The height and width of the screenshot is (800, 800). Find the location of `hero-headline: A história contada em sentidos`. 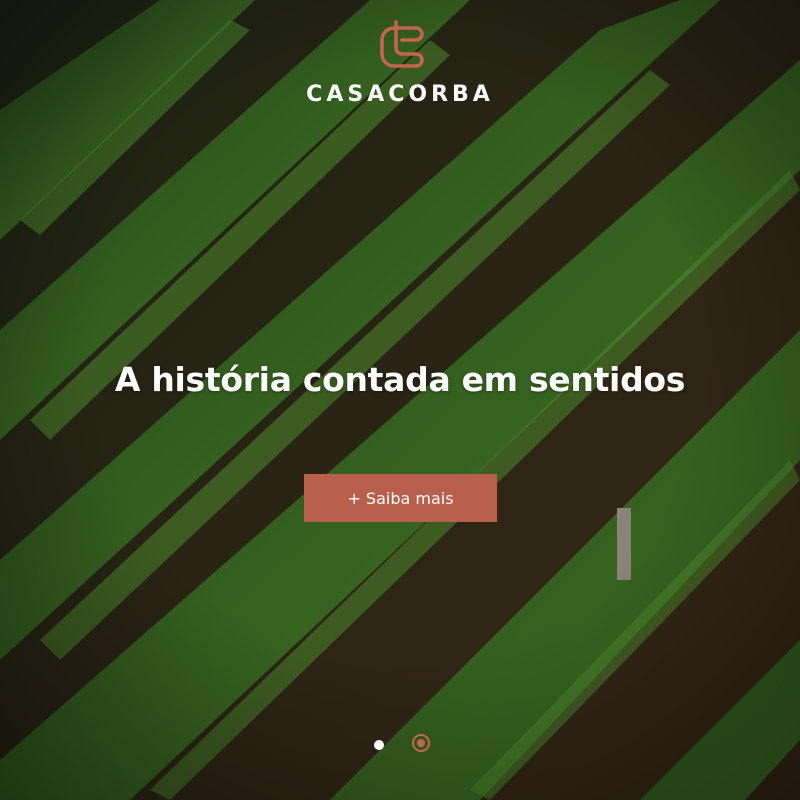

hero-headline: A história contada em sentidos is located at coordinates (400, 379).